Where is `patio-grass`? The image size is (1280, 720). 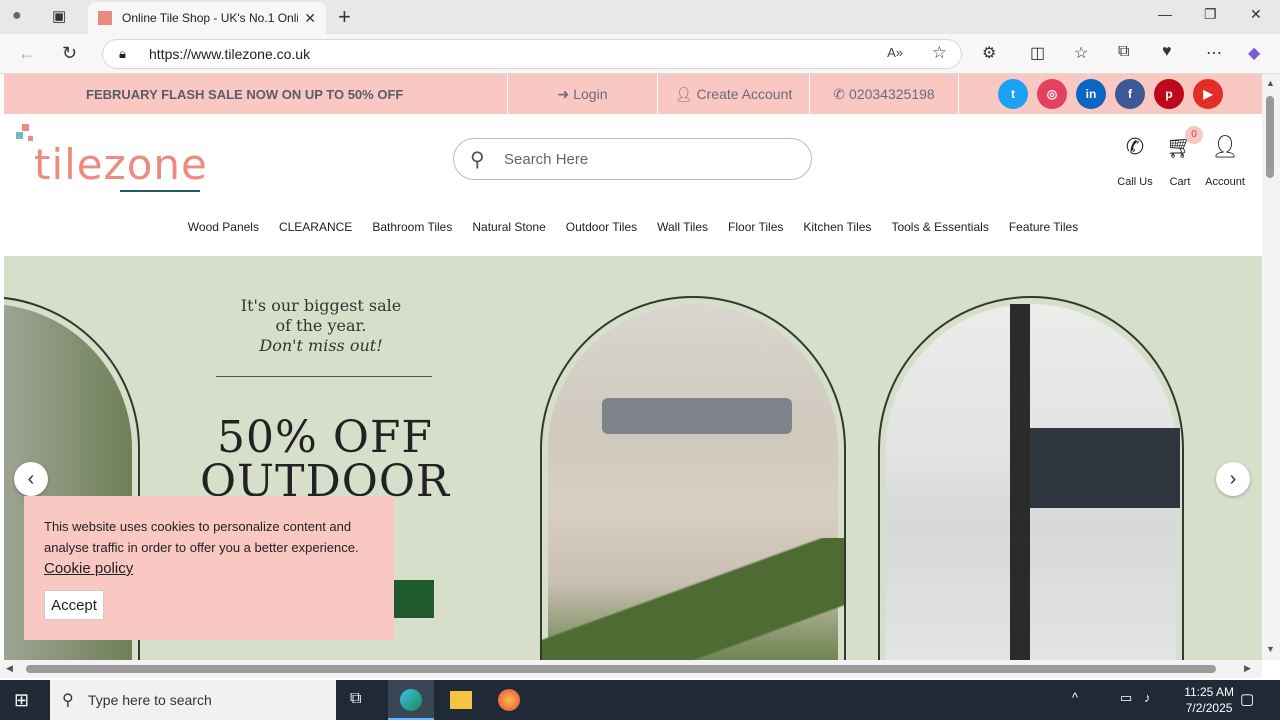
patio-grass is located at coordinates (693, 599).